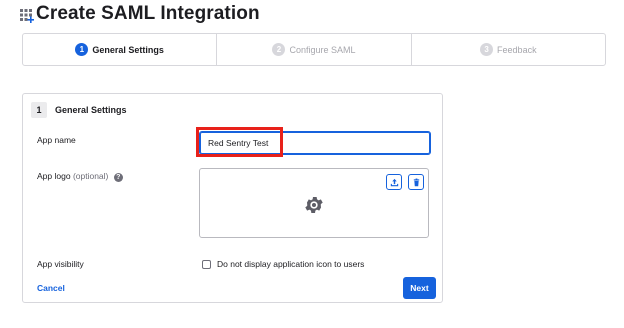 The height and width of the screenshot is (328, 624). I want to click on step-general-settings: 1 General Settings, so click(120, 49).